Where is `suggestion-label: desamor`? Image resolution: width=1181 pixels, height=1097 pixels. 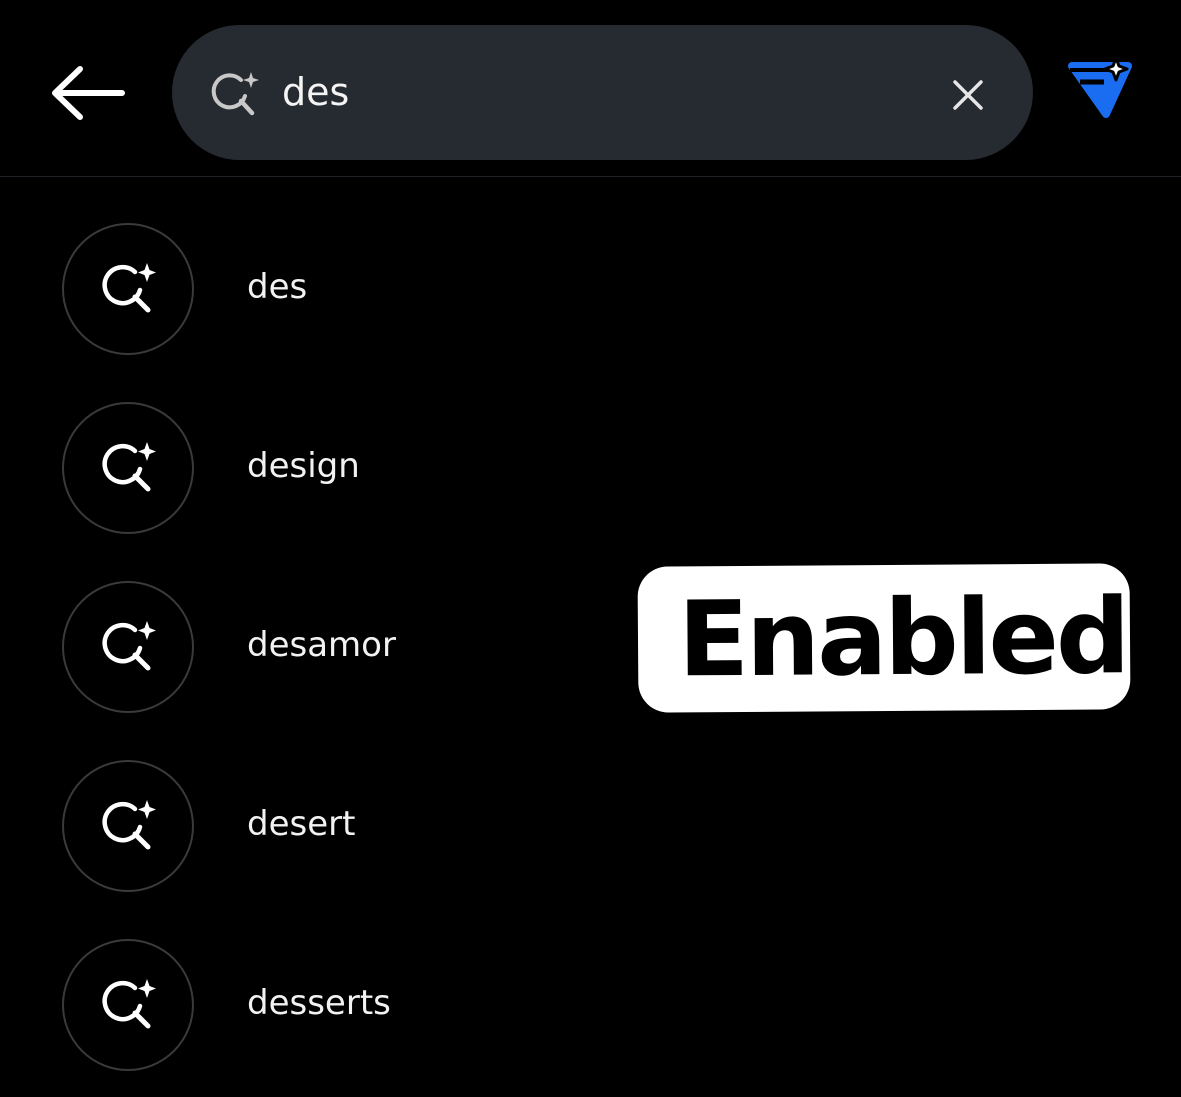
suggestion-label: desamor is located at coordinates (321, 645).